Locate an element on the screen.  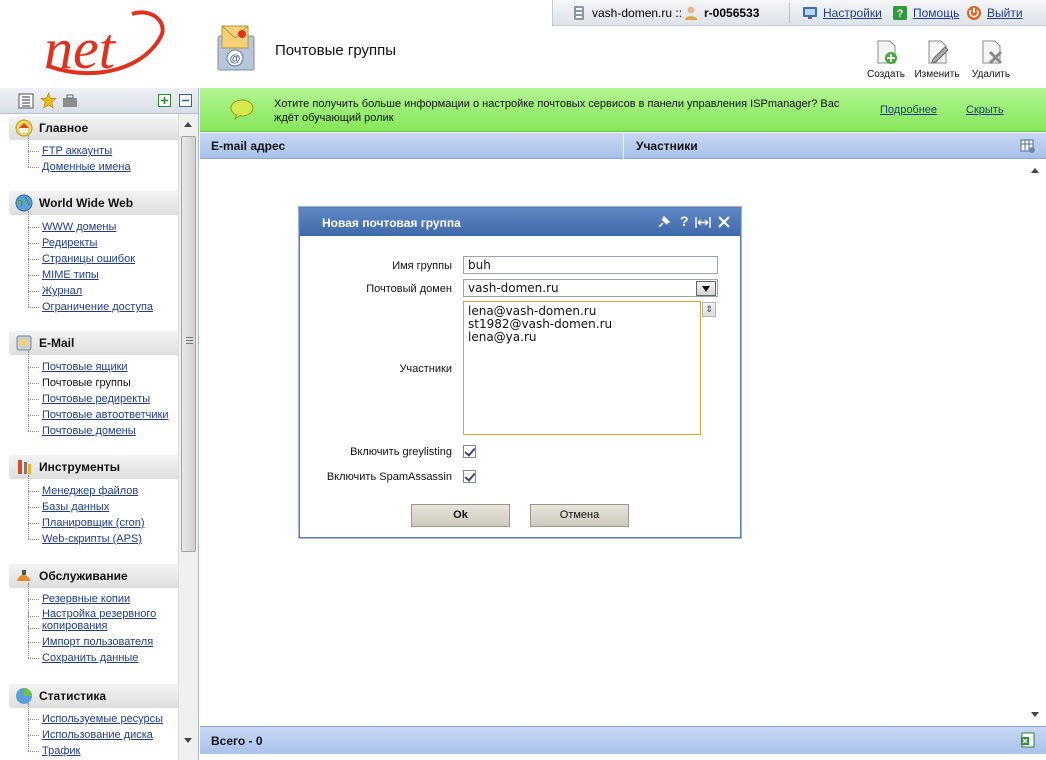
sidebar-item-disk-usage: Использование диска is located at coordinates (95, 731).